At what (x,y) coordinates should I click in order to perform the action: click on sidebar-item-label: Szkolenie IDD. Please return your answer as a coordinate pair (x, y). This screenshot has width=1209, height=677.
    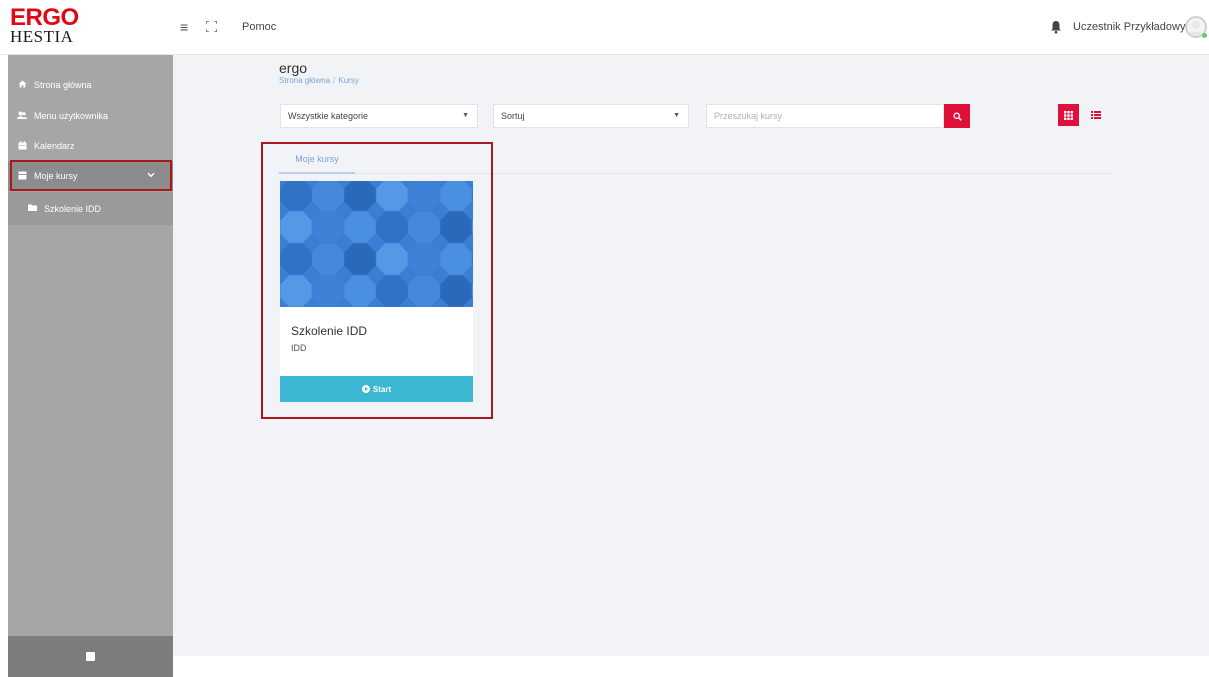
    Looking at the image, I should click on (73, 208).